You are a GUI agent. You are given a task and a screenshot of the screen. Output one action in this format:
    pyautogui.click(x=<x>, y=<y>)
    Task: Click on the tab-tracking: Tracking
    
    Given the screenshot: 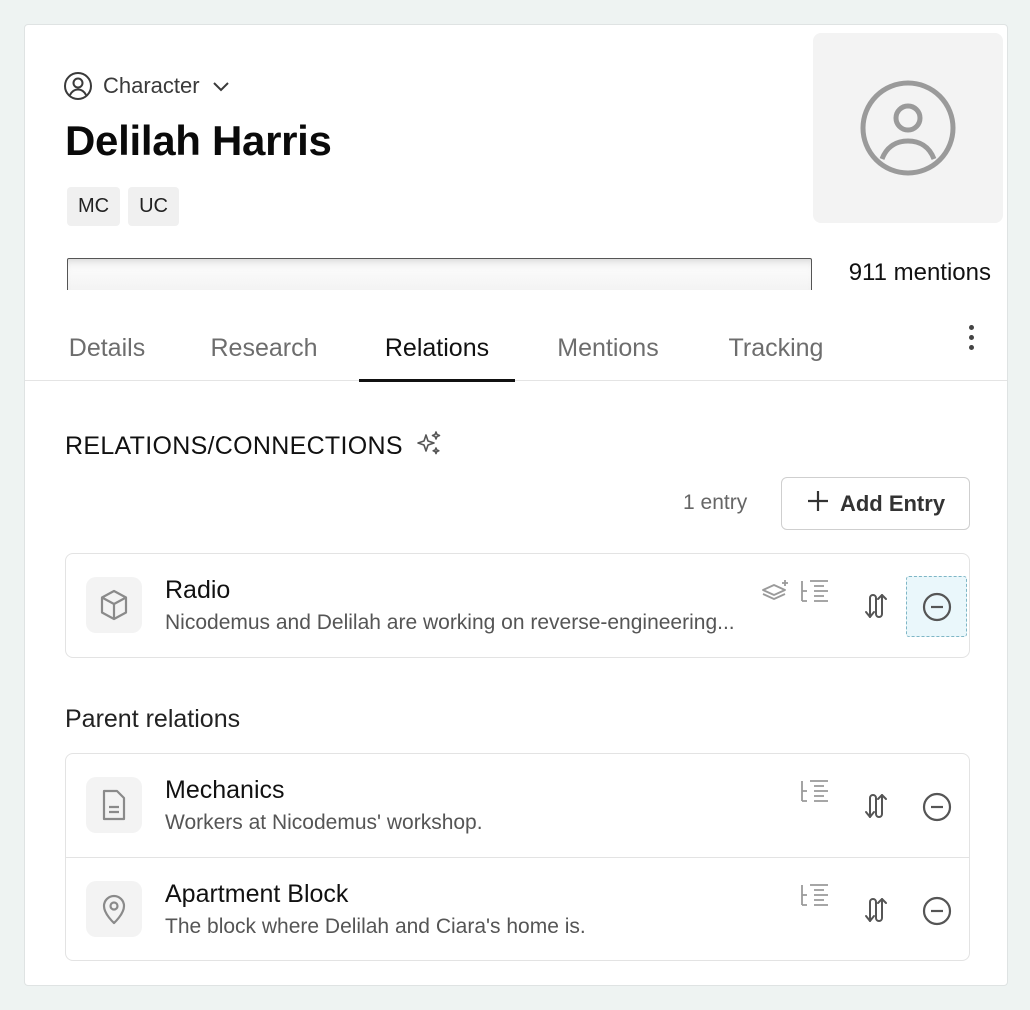 What is the action you would take?
    pyautogui.click(x=776, y=348)
    